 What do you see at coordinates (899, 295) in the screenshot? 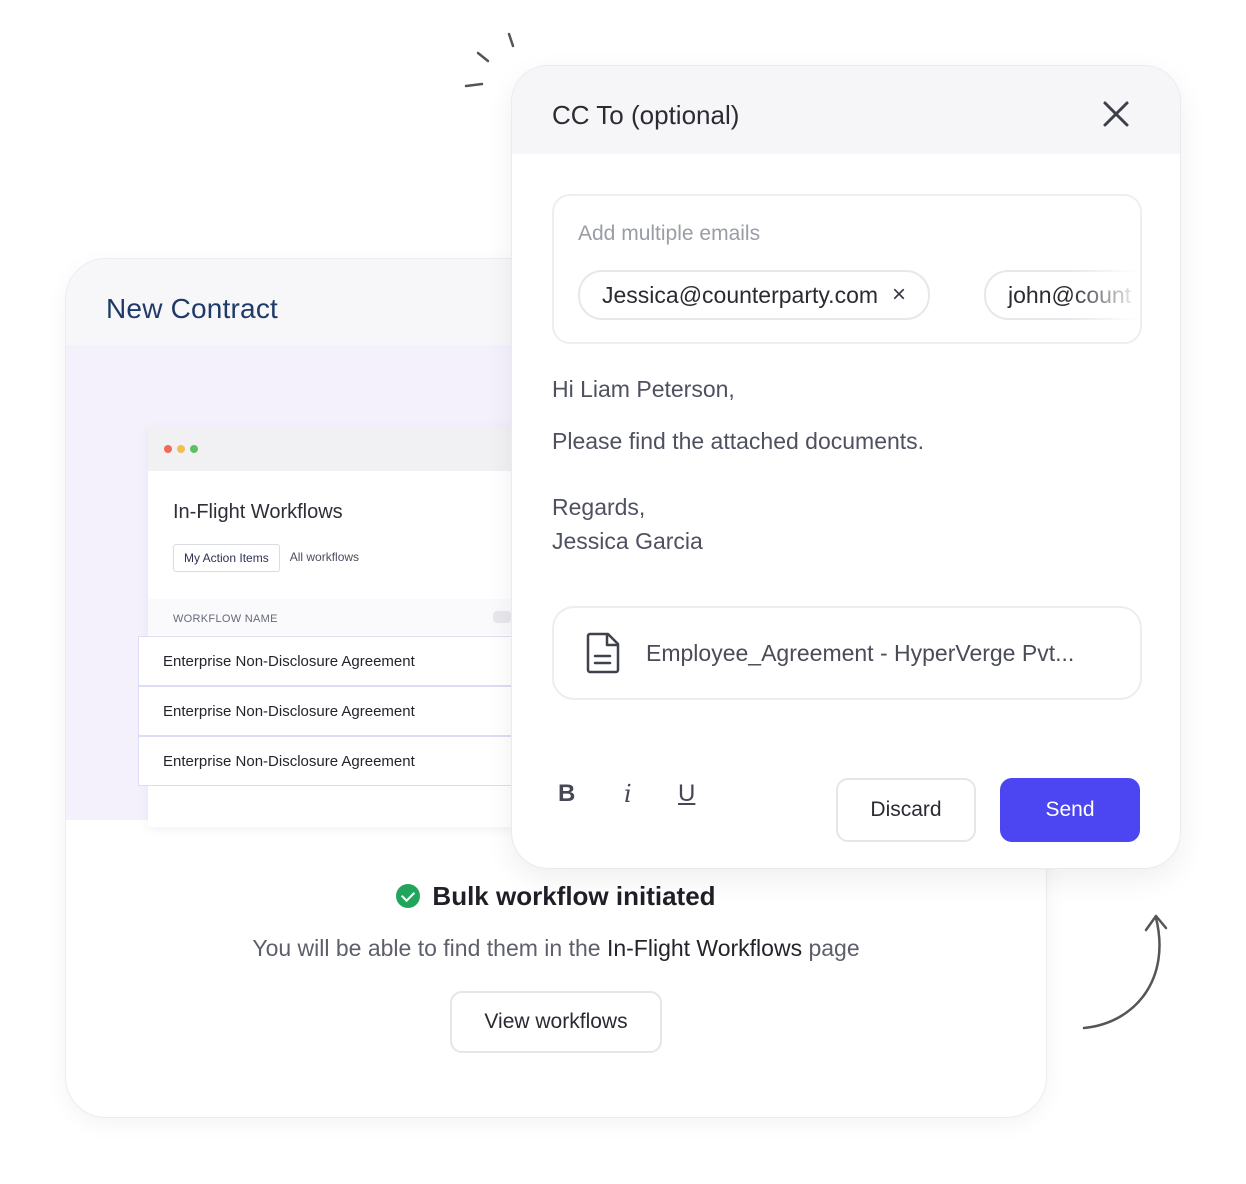
I see `remove-chip-icon: ×` at bounding box center [899, 295].